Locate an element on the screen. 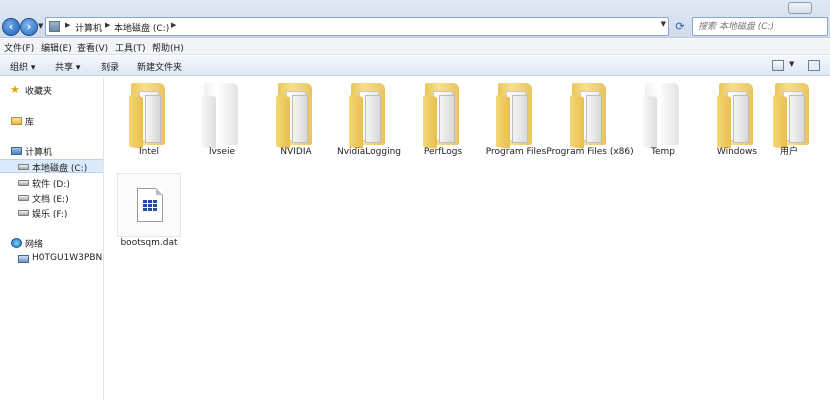 The width and height of the screenshot is (830, 400). recent-pages-dropdown: ▼ is located at coordinates (40, 26).